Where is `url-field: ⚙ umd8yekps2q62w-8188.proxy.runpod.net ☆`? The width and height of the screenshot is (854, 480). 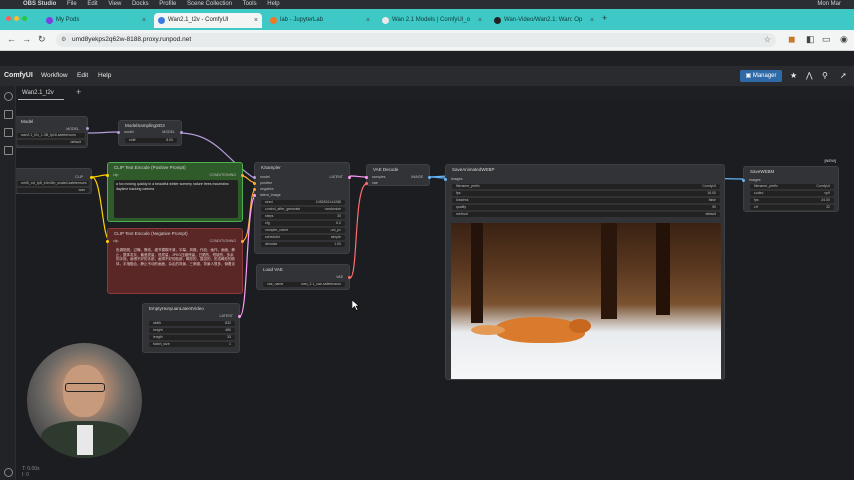 url-field: ⚙ umd8yekps2q62w-8188.proxy.runpod.net ☆ is located at coordinates (416, 40).